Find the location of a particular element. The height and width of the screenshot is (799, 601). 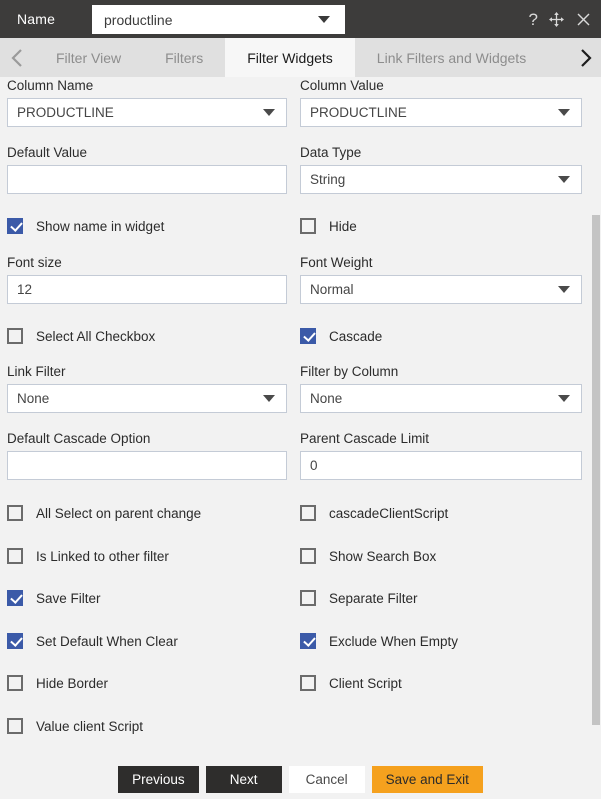

checkbox-label: Hide is located at coordinates (343, 226).